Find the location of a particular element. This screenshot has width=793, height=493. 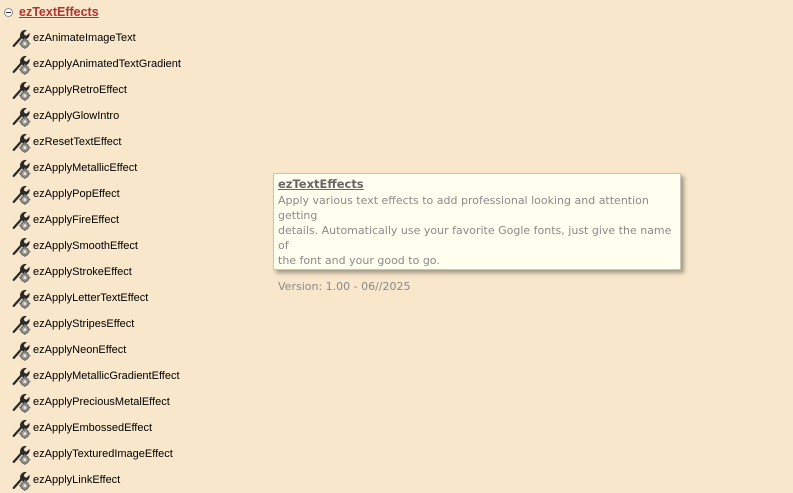

tree-item-label: ezApplyEmbossedEffect is located at coordinates (92, 428).